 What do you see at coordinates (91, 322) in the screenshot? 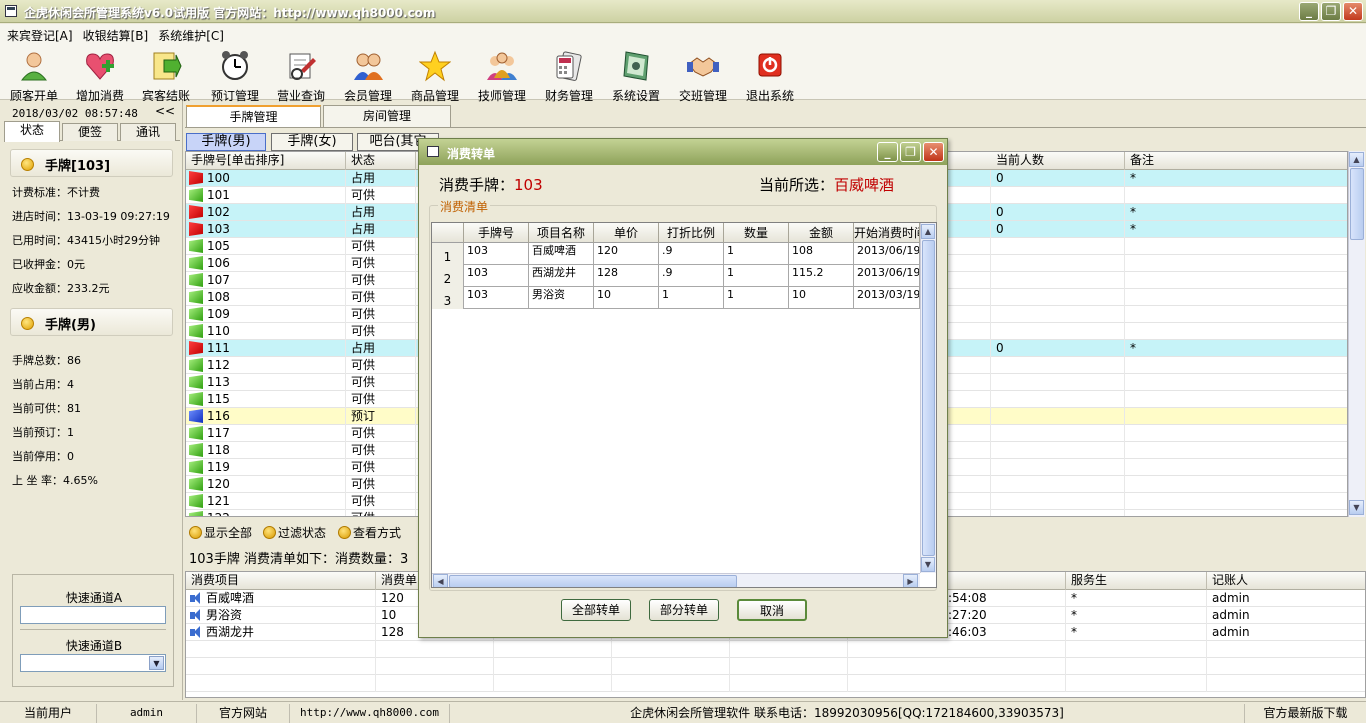
I see `male-card-section-header: 手牌(男)` at bounding box center [91, 322].